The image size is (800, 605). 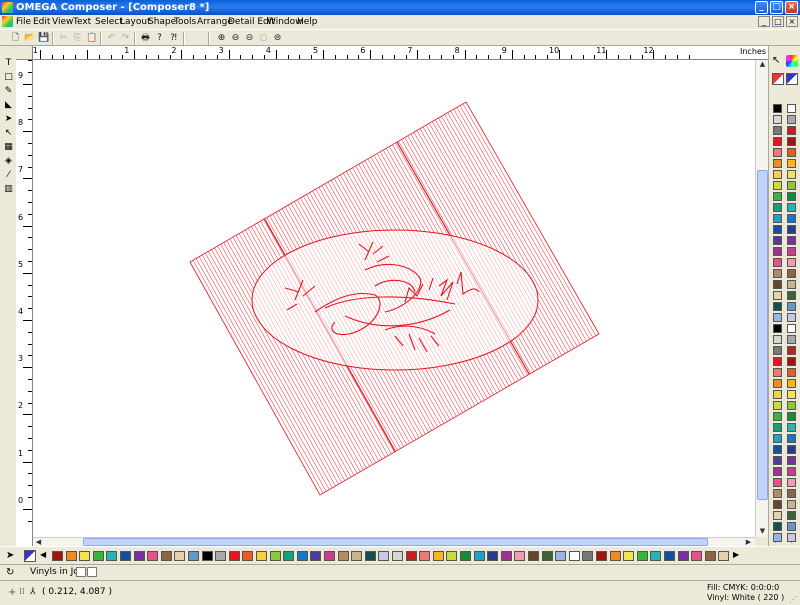 I want to click on palette-swap-icon, so click(x=30, y=556).